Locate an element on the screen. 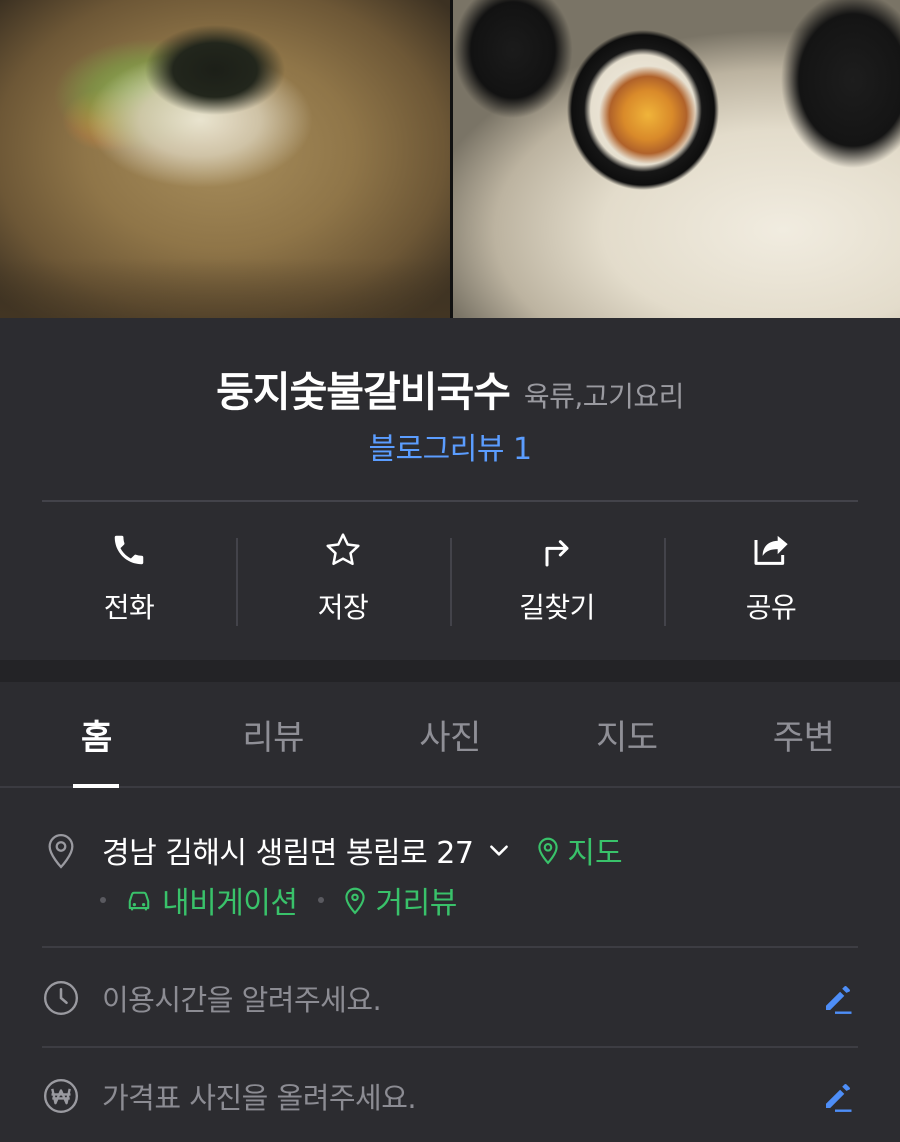 Image resolution: width=900 pixels, height=1142 pixels. tab-map: 지도 is located at coordinates (626, 734).